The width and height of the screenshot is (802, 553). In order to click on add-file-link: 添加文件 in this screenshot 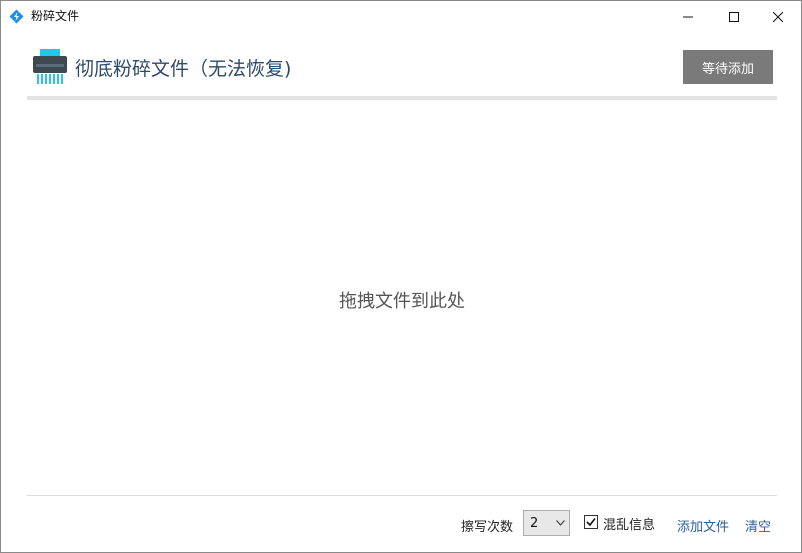, I will do `click(703, 525)`.